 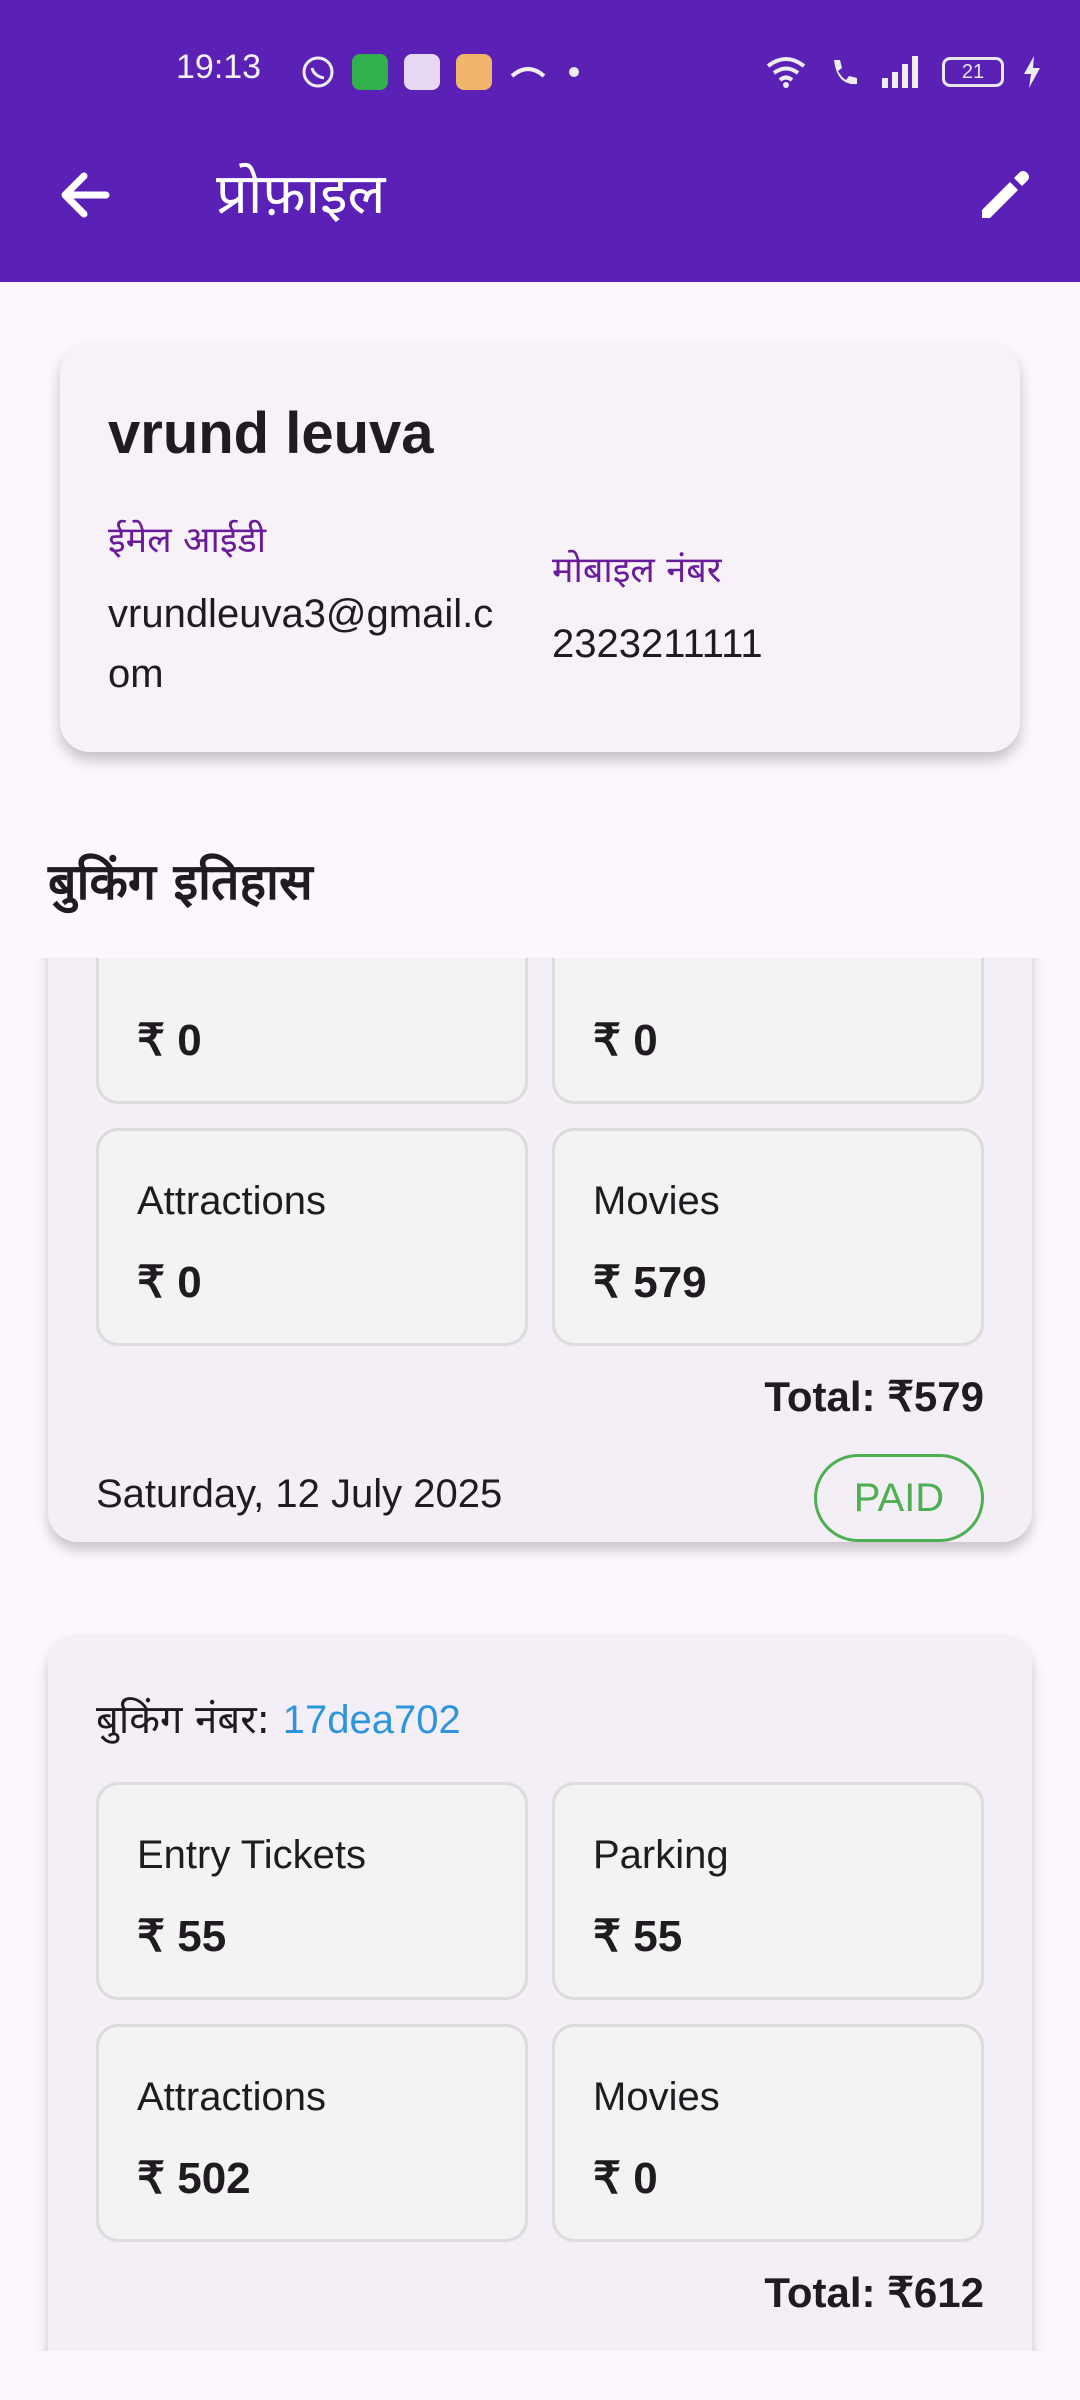 What do you see at coordinates (312, 2133) in the screenshot?
I see `booking-tile: Attractions ₹ 502` at bounding box center [312, 2133].